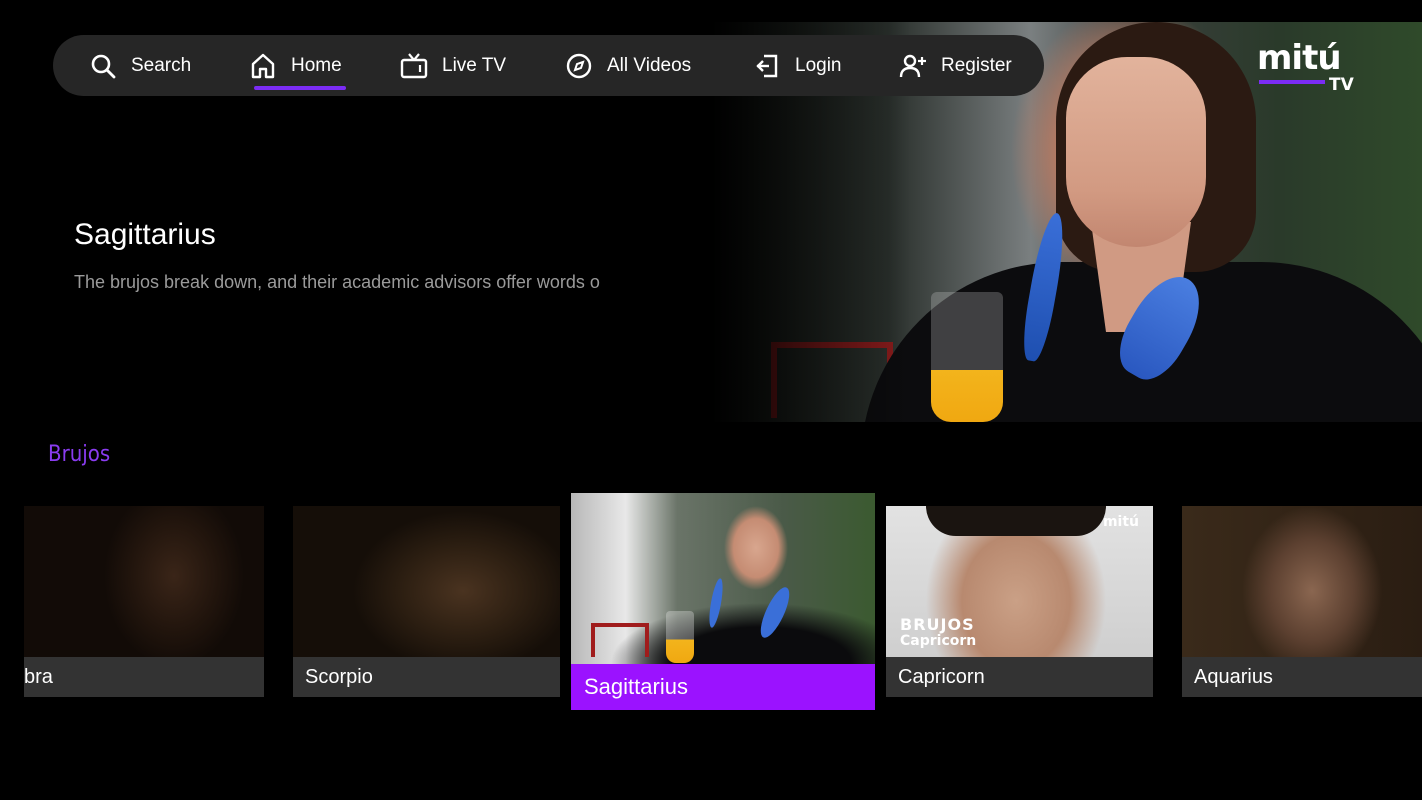 Image resolution: width=1422 pixels, height=800 pixels. What do you see at coordinates (976, 65) in the screenshot?
I see `nav-register-label: Register` at bounding box center [976, 65].